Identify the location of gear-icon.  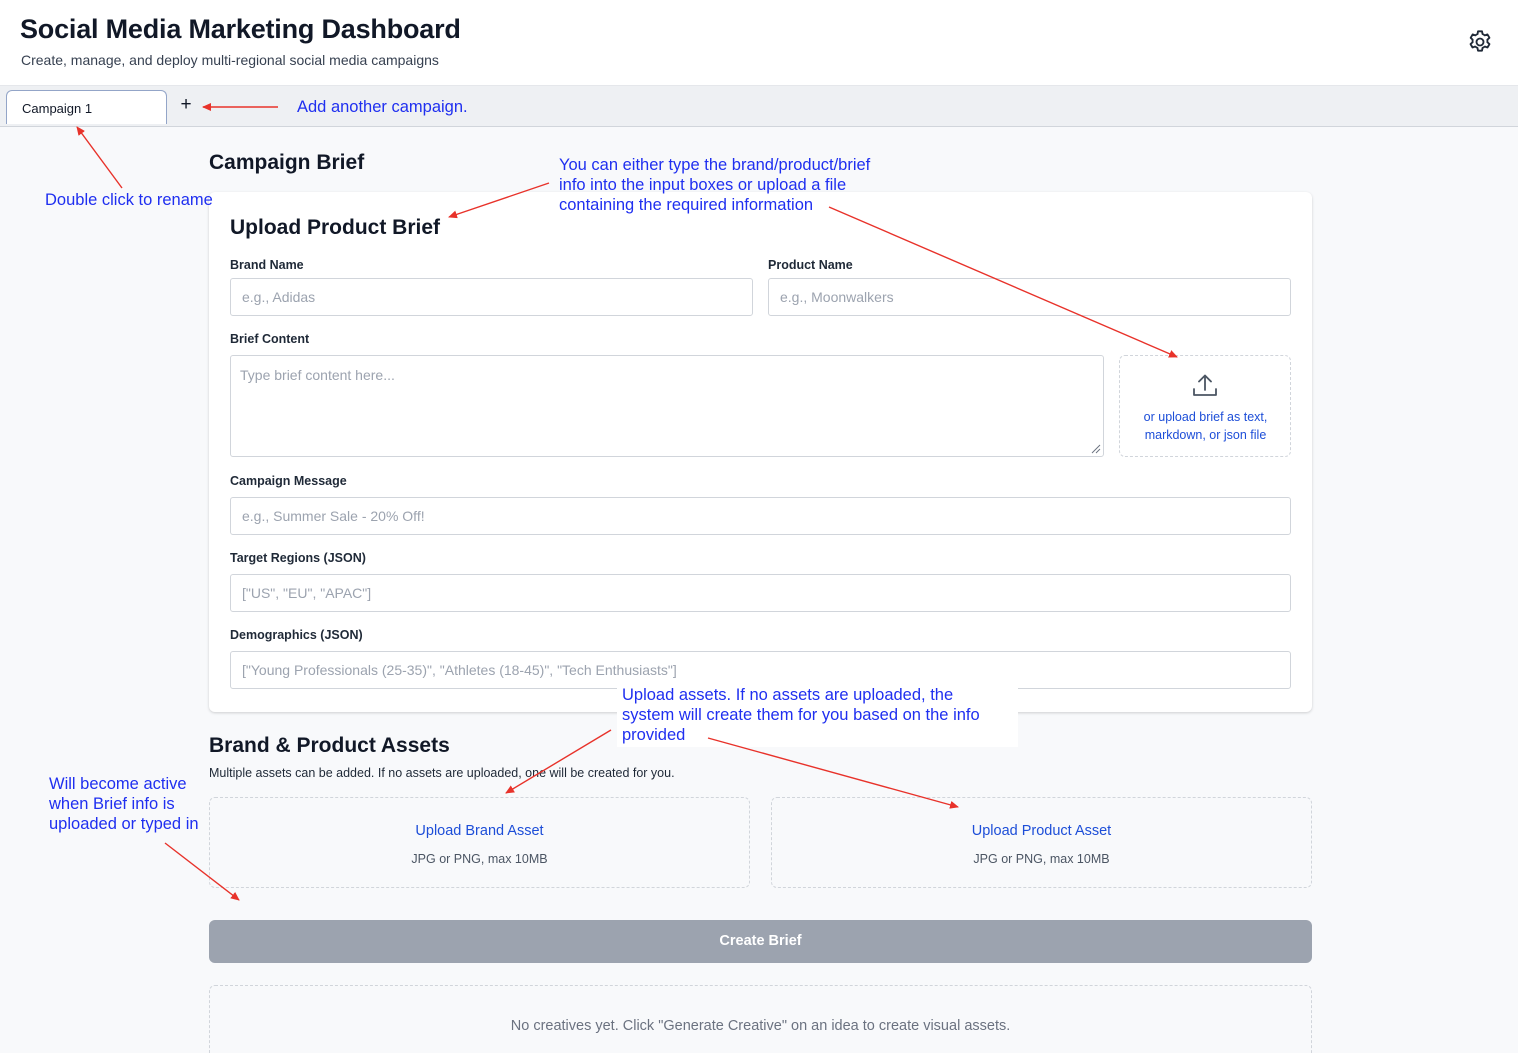
(1480, 42).